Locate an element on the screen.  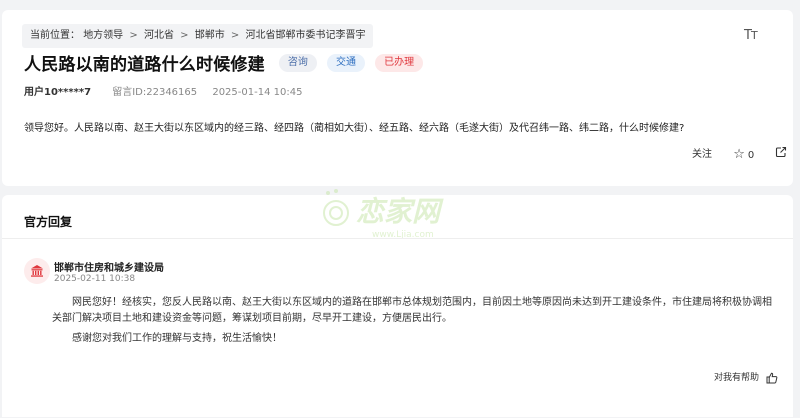
thumbs-up-icon is located at coordinates (772, 378).